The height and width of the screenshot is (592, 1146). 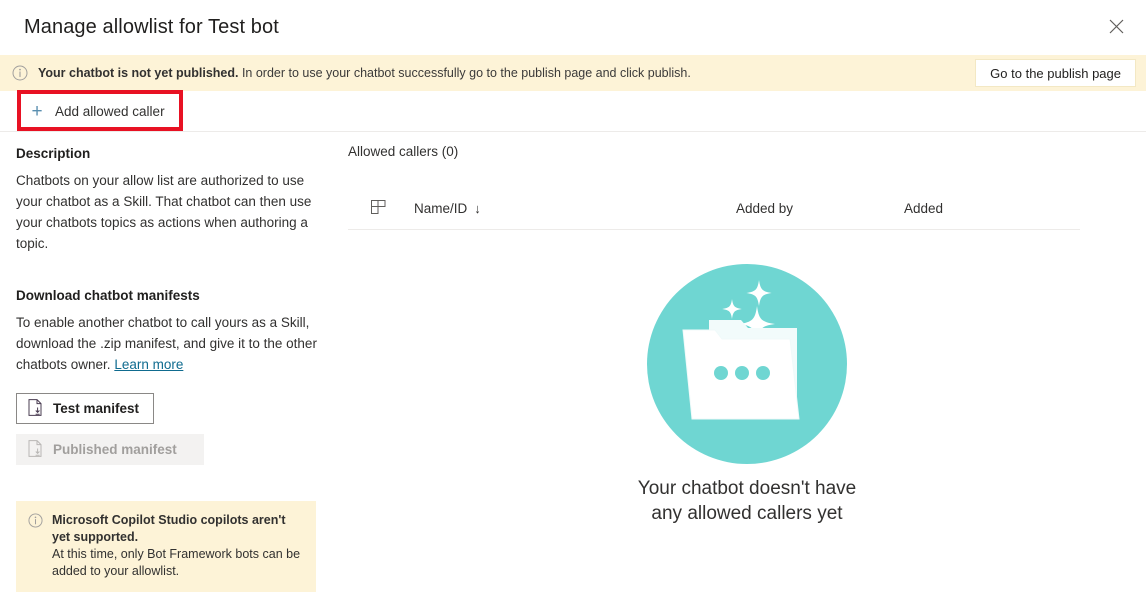 What do you see at coordinates (151, 27) in the screenshot?
I see `page-title: Manage allowlist for Test bot` at bounding box center [151, 27].